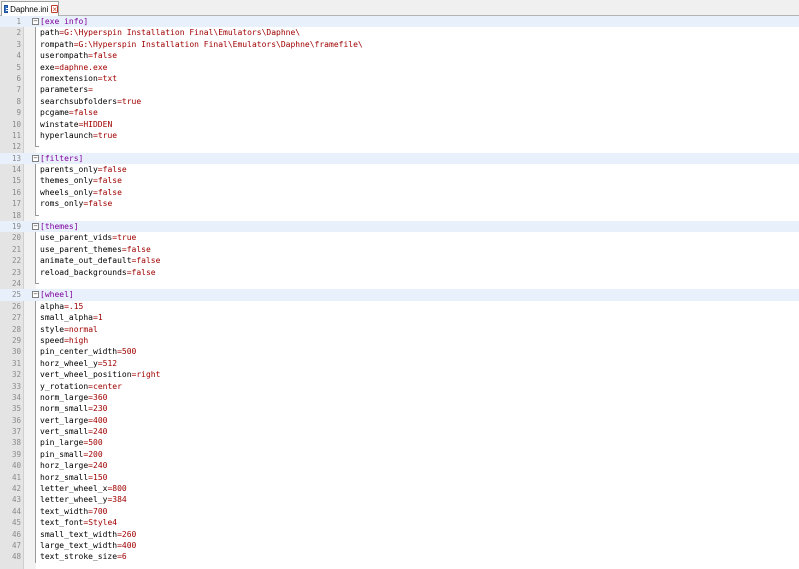  Describe the element at coordinates (79, 534) in the screenshot. I see `ini-key: small_text_width` at that location.